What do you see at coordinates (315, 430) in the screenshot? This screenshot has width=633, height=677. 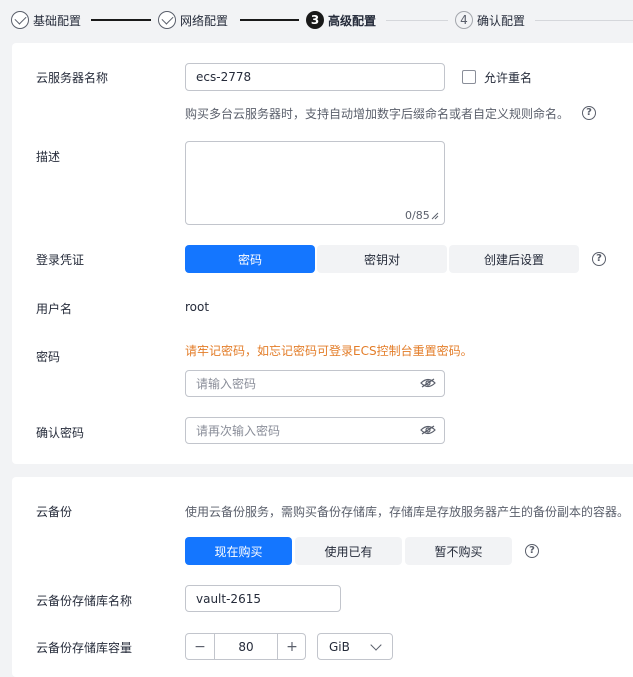 I see `confirm-password-input` at bounding box center [315, 430].